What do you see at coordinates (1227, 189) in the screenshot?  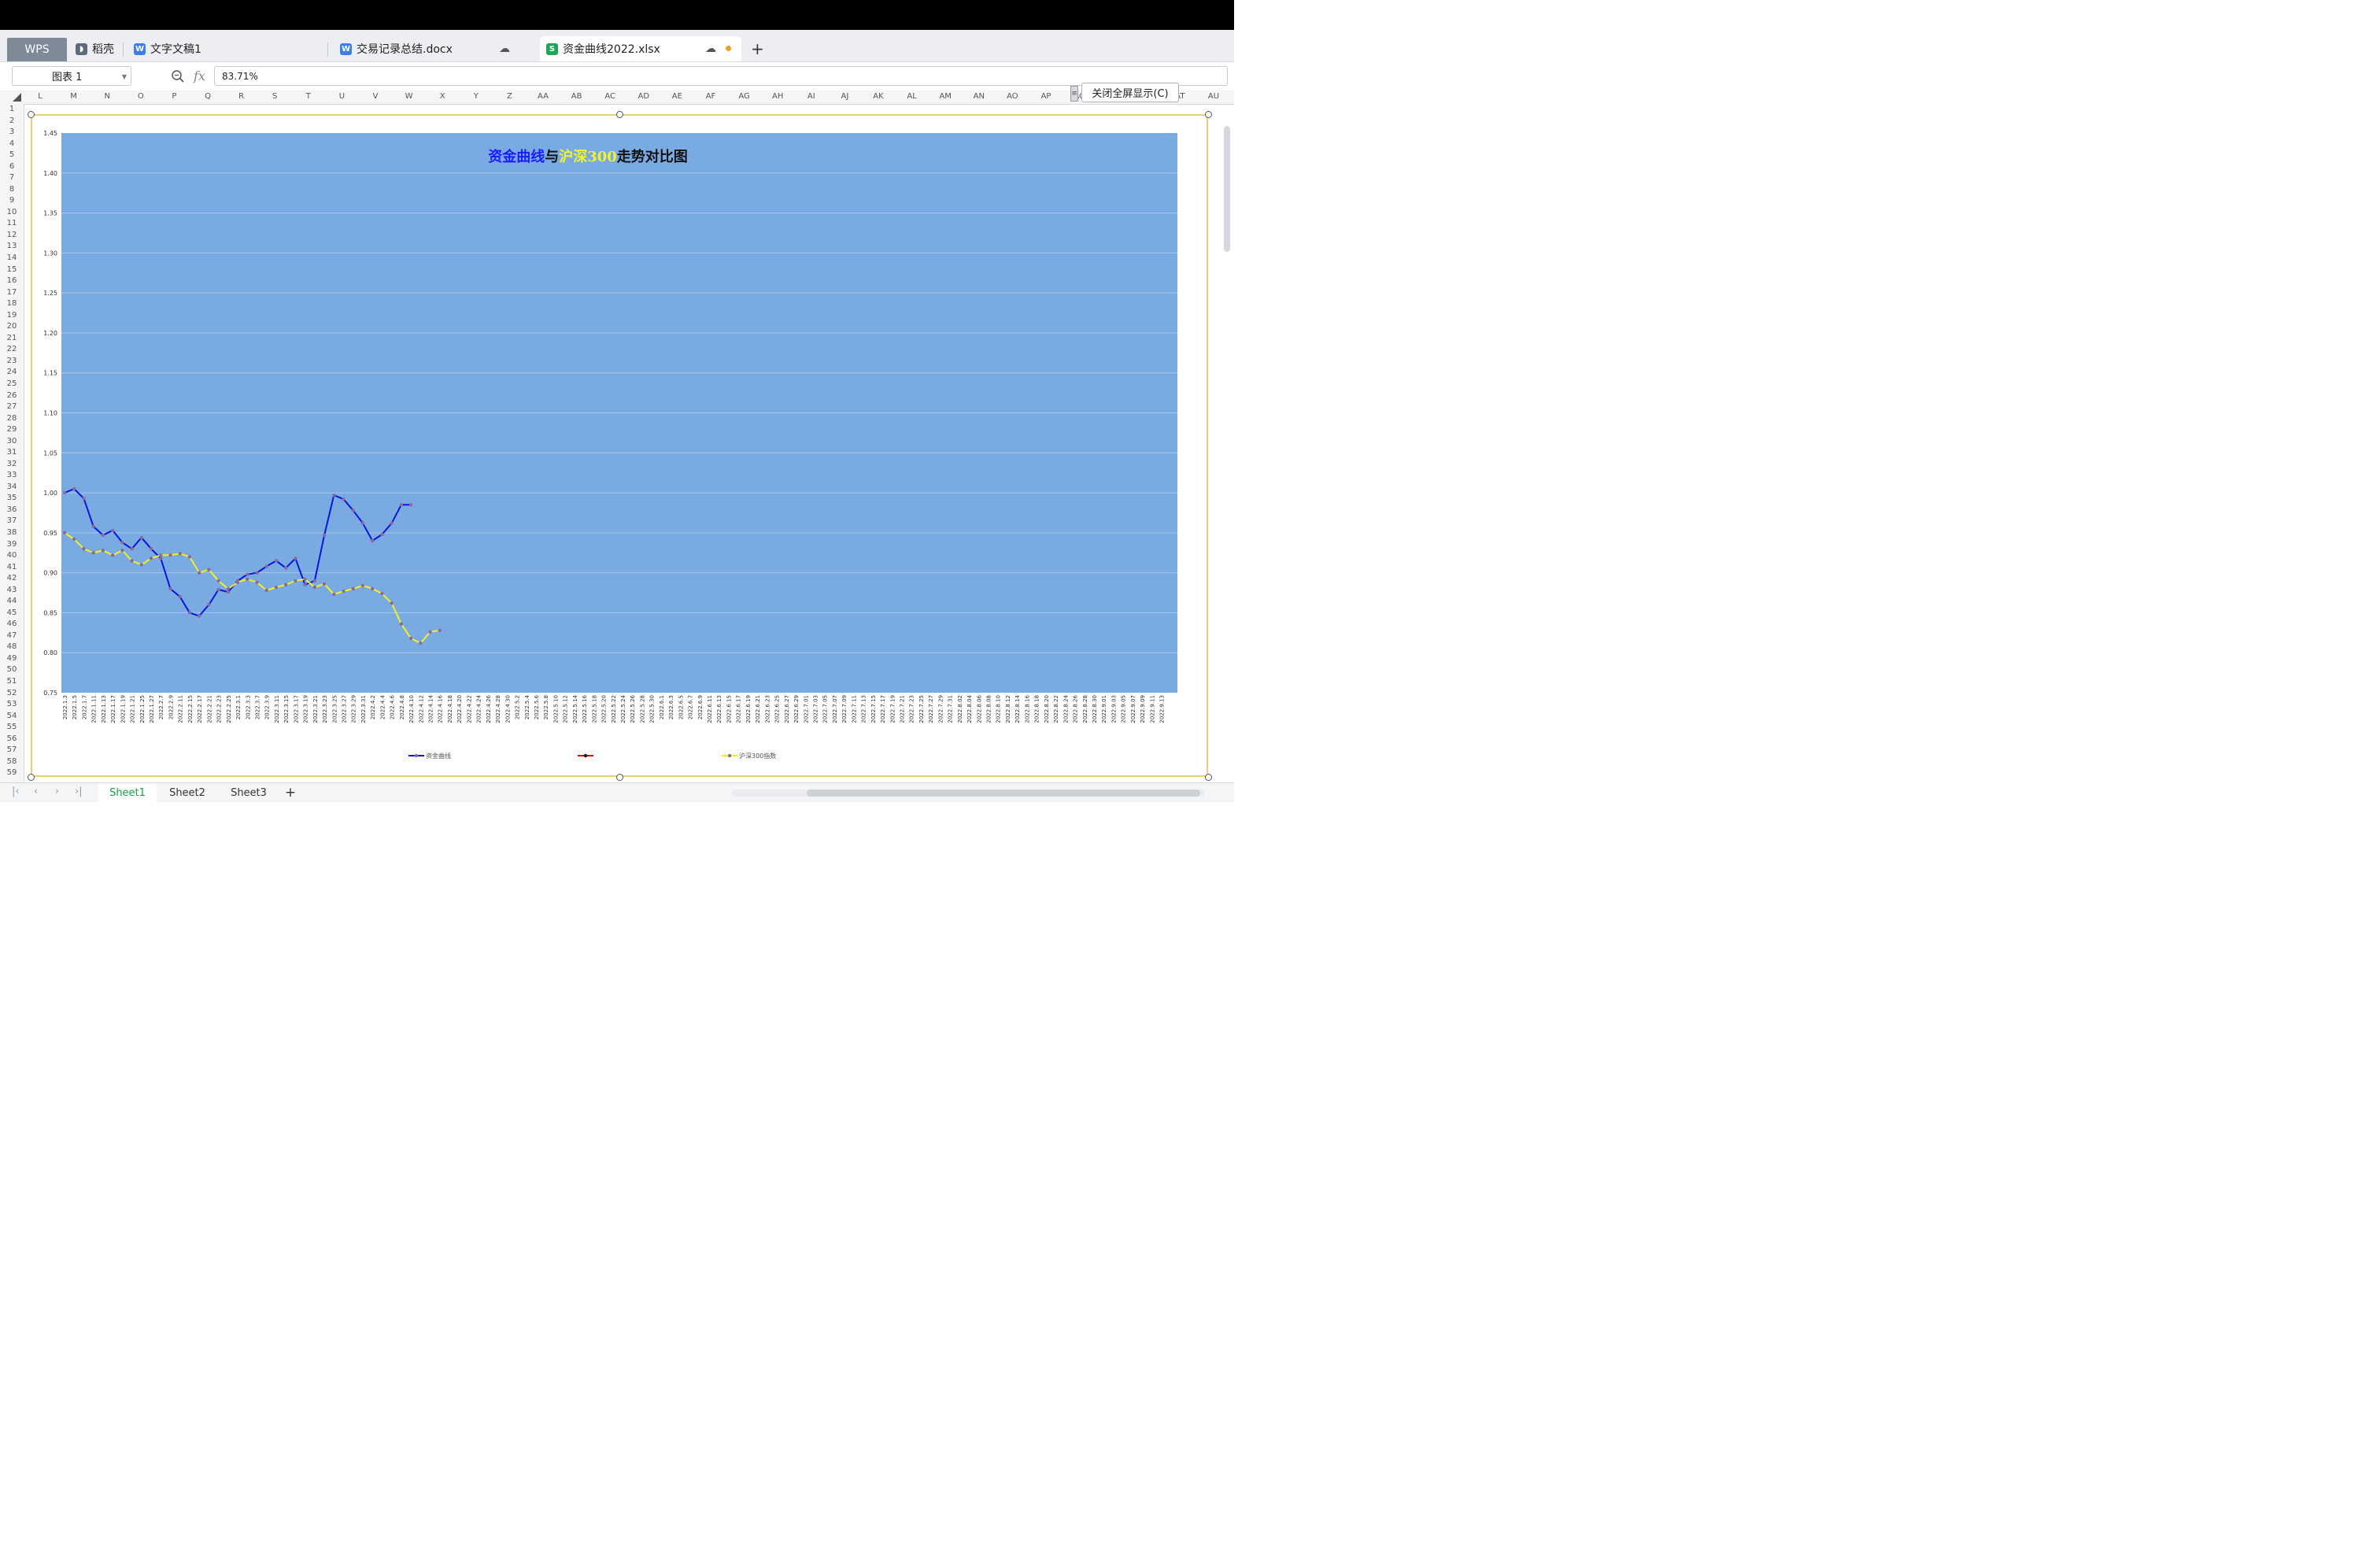 I see `vertical-scrollbar` at bounding box center [1227, 189].